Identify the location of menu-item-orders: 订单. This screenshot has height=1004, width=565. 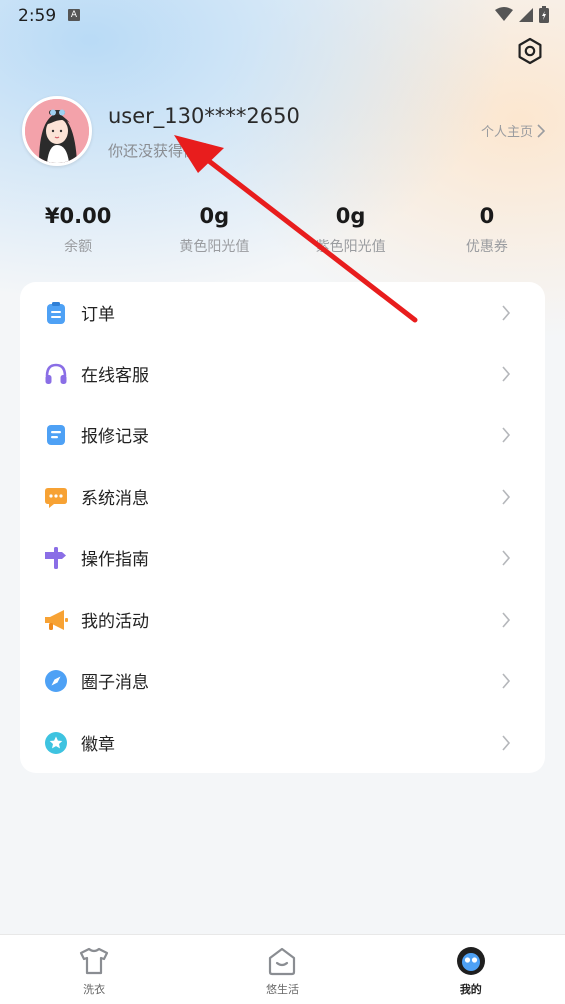
(282, 312).